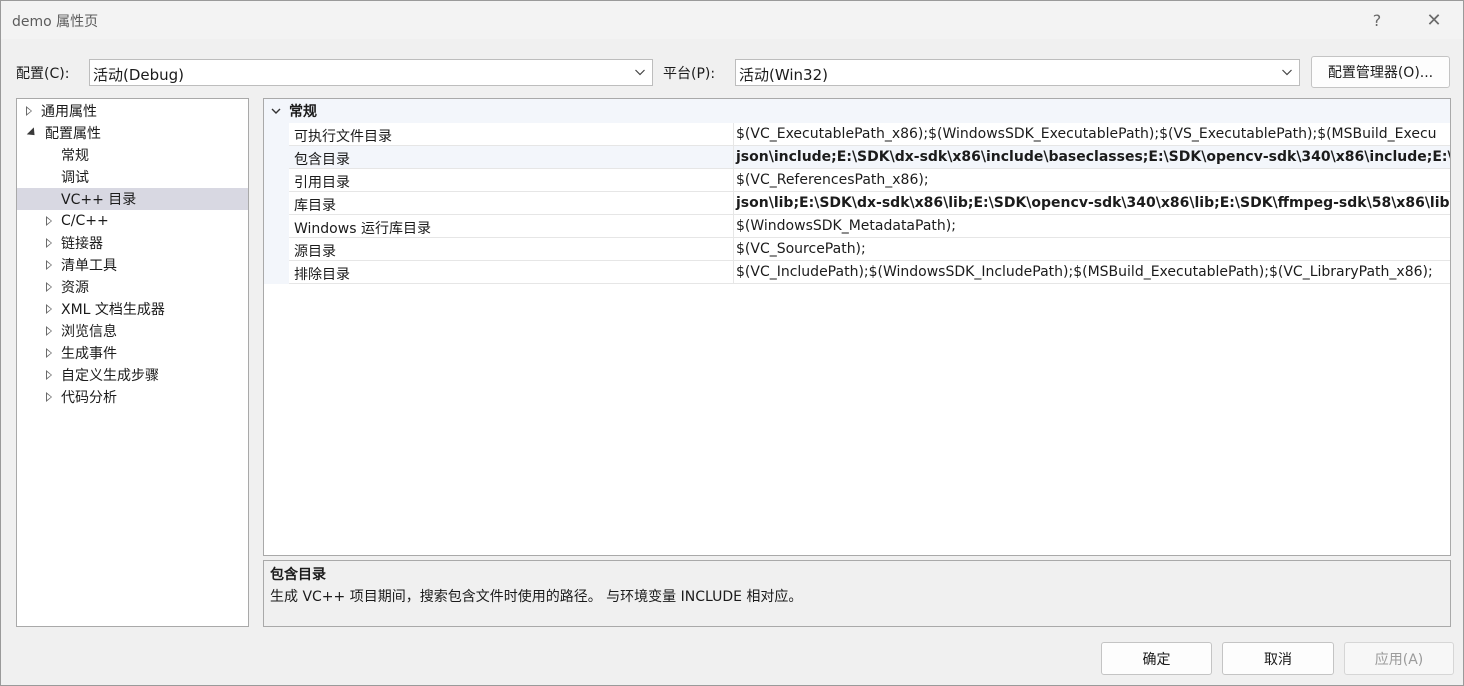 The image size is (1464, 686). I want to click on tree-item-label: 生成事件, so click(89, 354).